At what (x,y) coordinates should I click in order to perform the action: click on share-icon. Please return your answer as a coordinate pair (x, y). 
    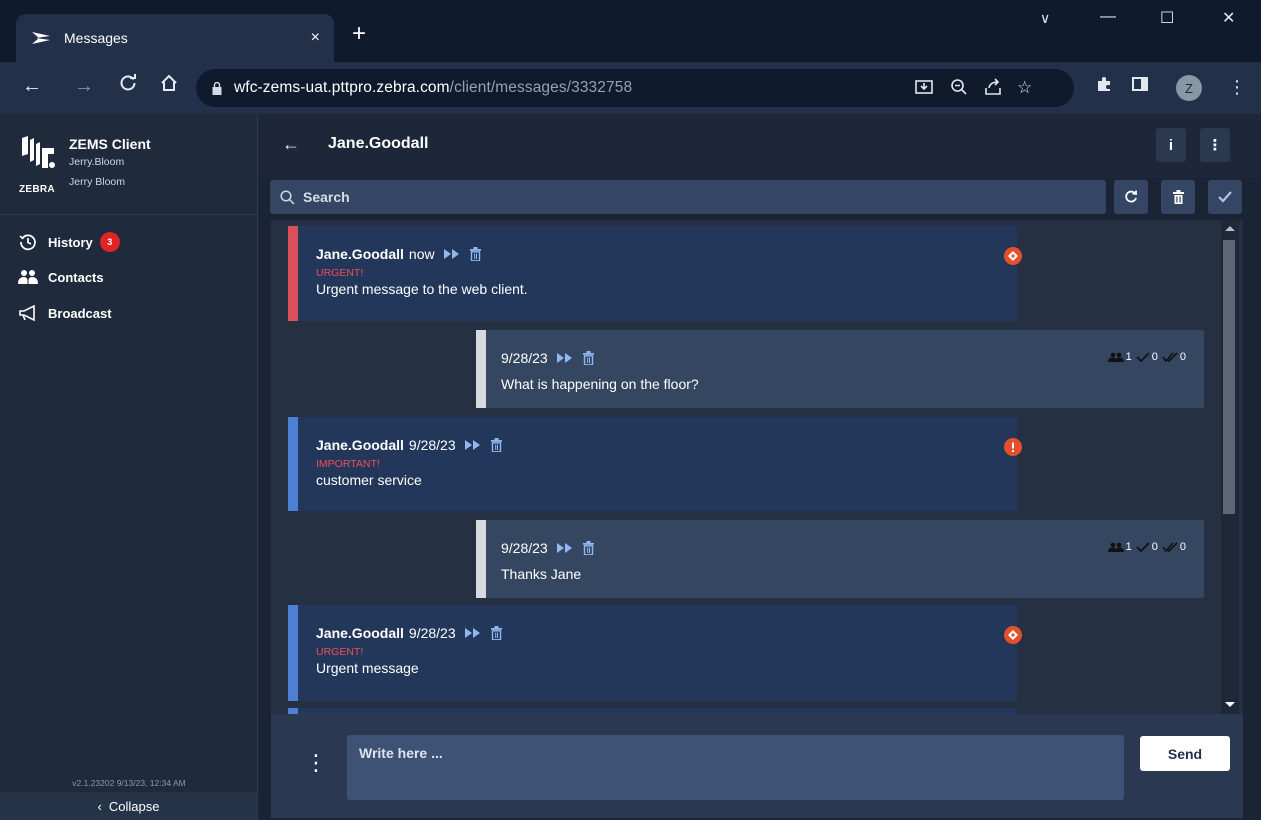
    Looking at the image, I should click on (993, 89).